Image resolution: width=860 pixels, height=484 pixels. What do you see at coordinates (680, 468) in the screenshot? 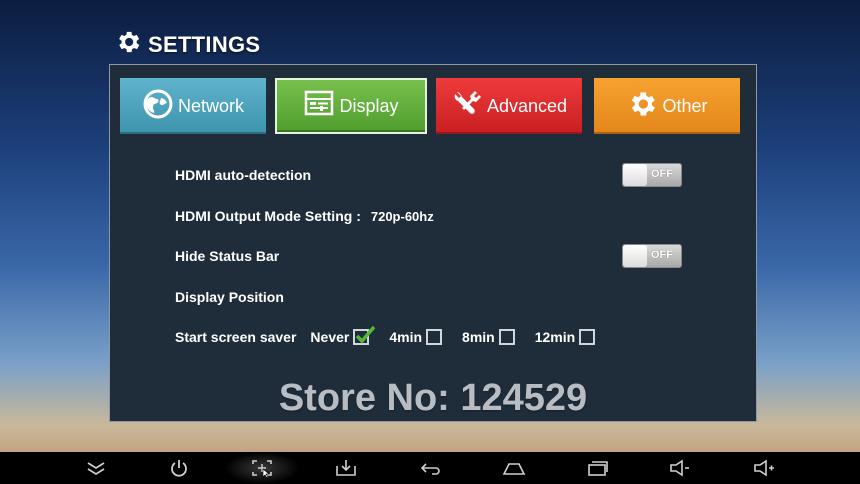
I see `volume-down-icon` at bounding box center [680, 468].